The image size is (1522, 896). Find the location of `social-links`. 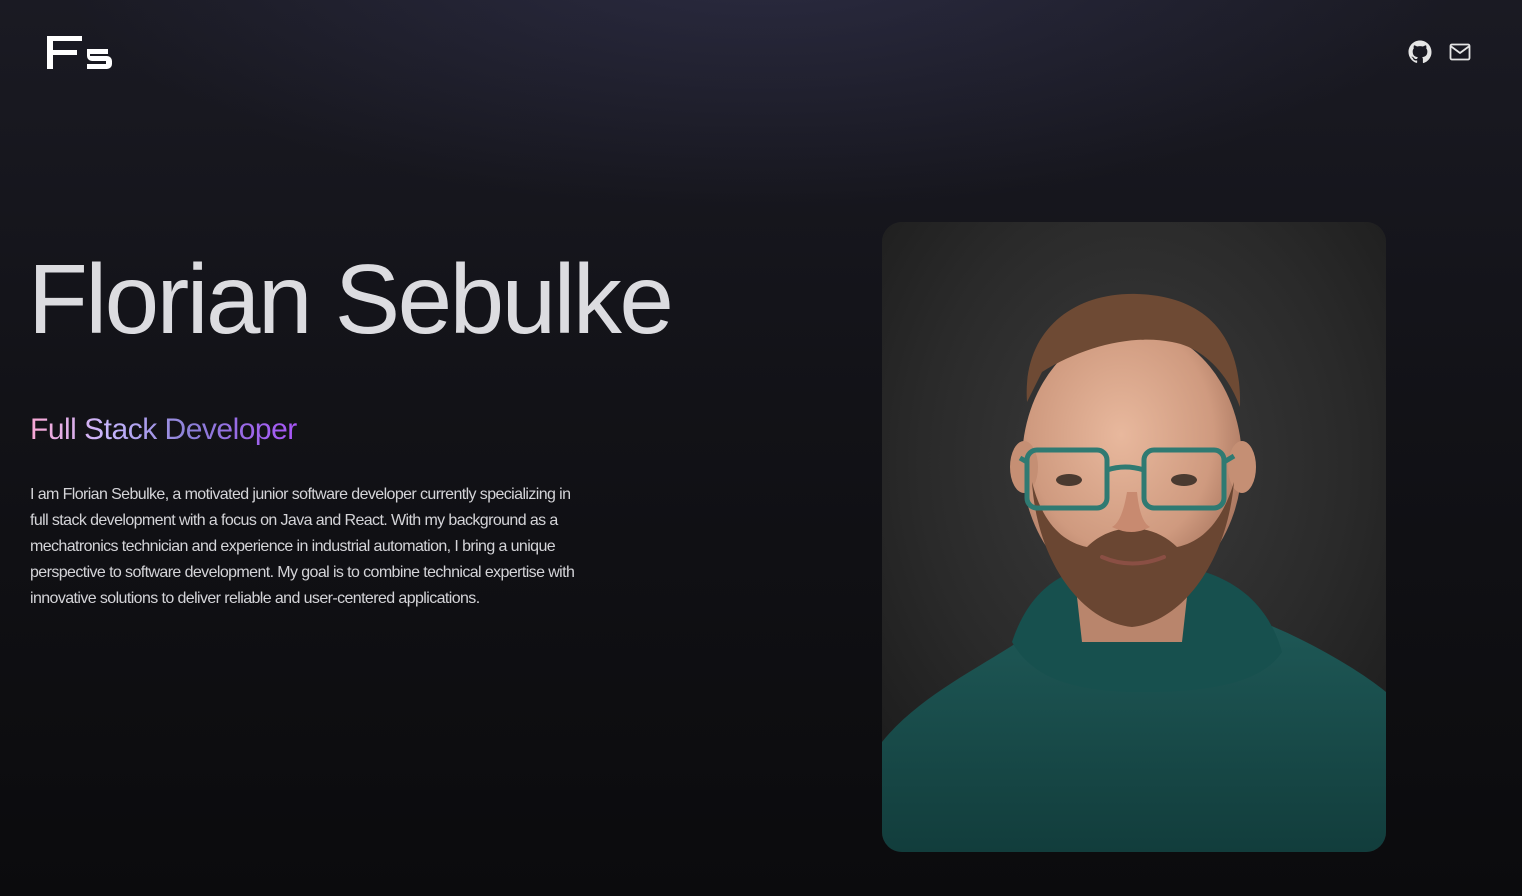

social-links is located at coordinates (1440, 52).